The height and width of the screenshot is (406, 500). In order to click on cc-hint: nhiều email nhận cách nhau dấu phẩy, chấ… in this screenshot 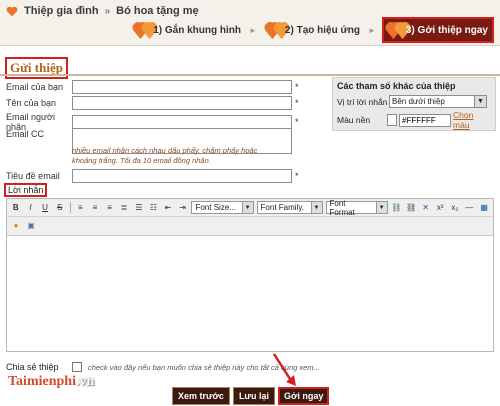, I will do `click(165, 155)`.